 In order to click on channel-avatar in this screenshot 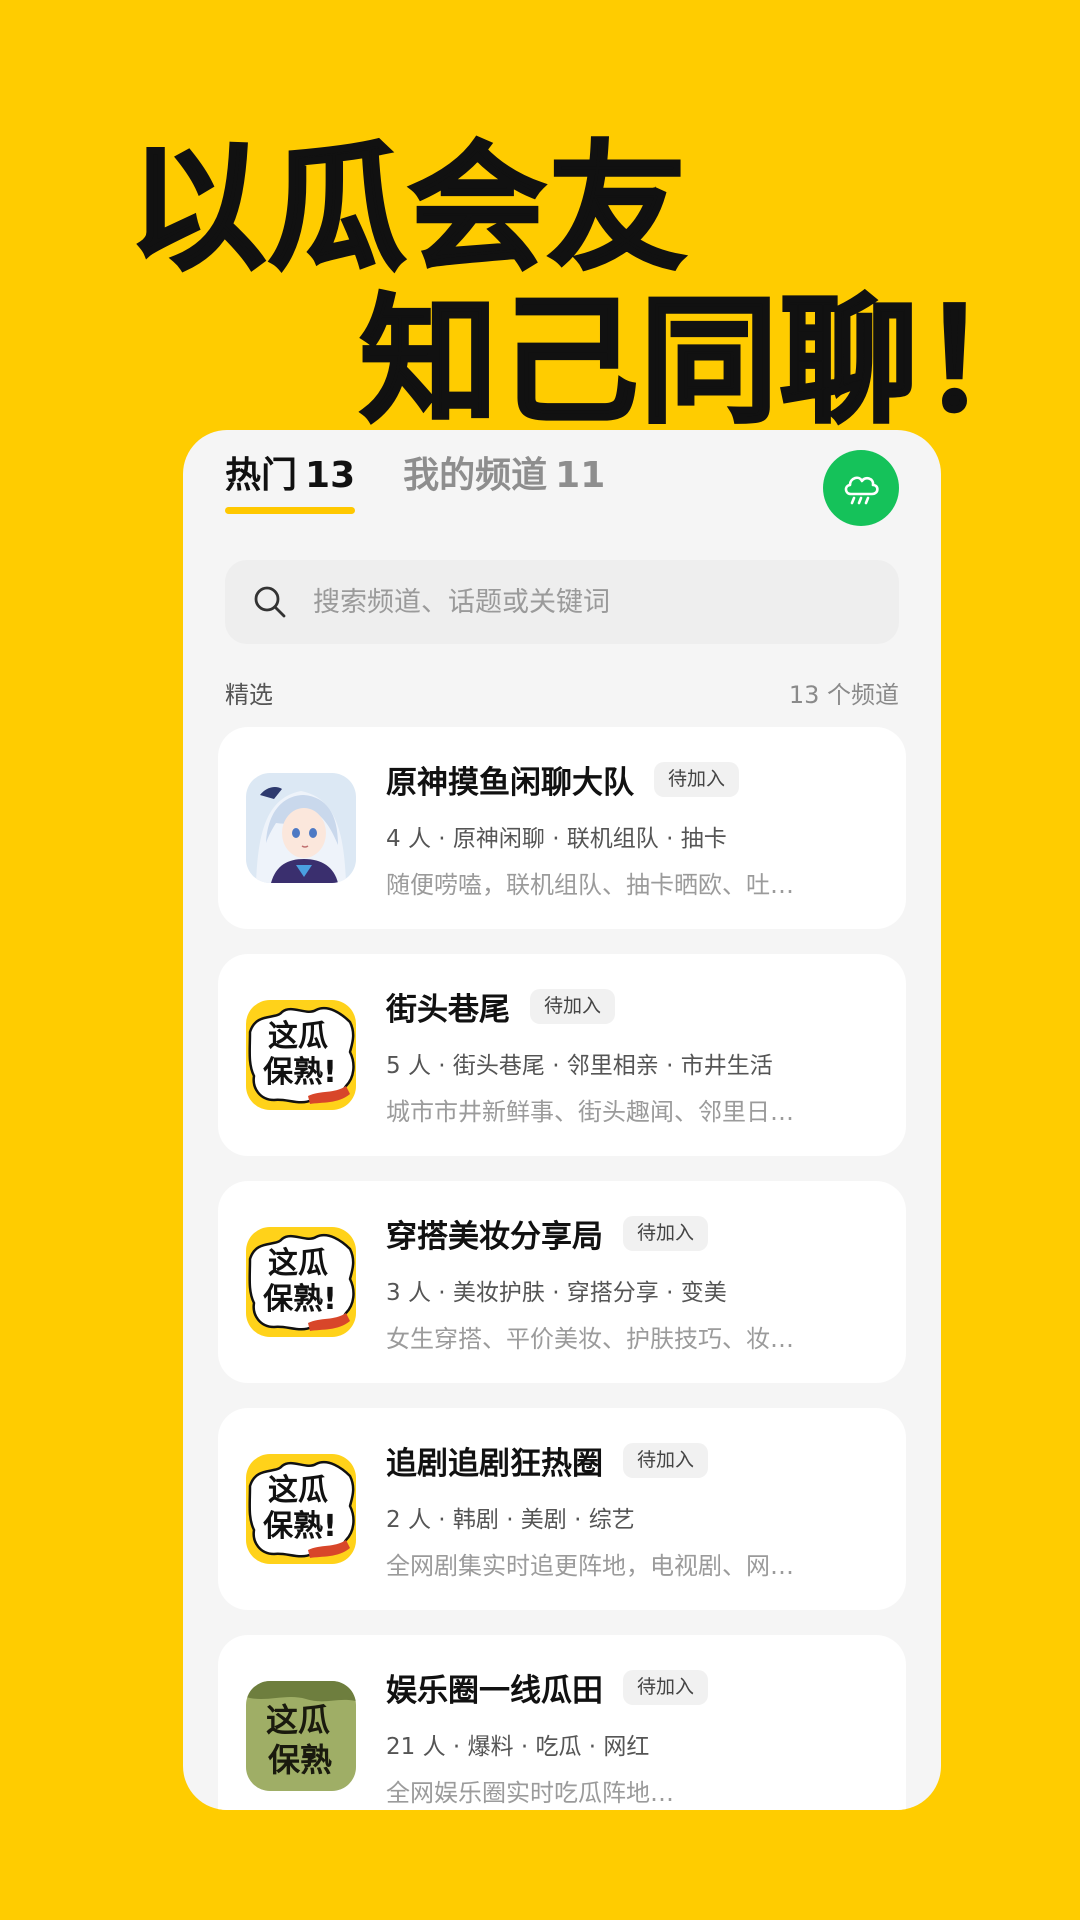, I will do `click(301, 828)`.